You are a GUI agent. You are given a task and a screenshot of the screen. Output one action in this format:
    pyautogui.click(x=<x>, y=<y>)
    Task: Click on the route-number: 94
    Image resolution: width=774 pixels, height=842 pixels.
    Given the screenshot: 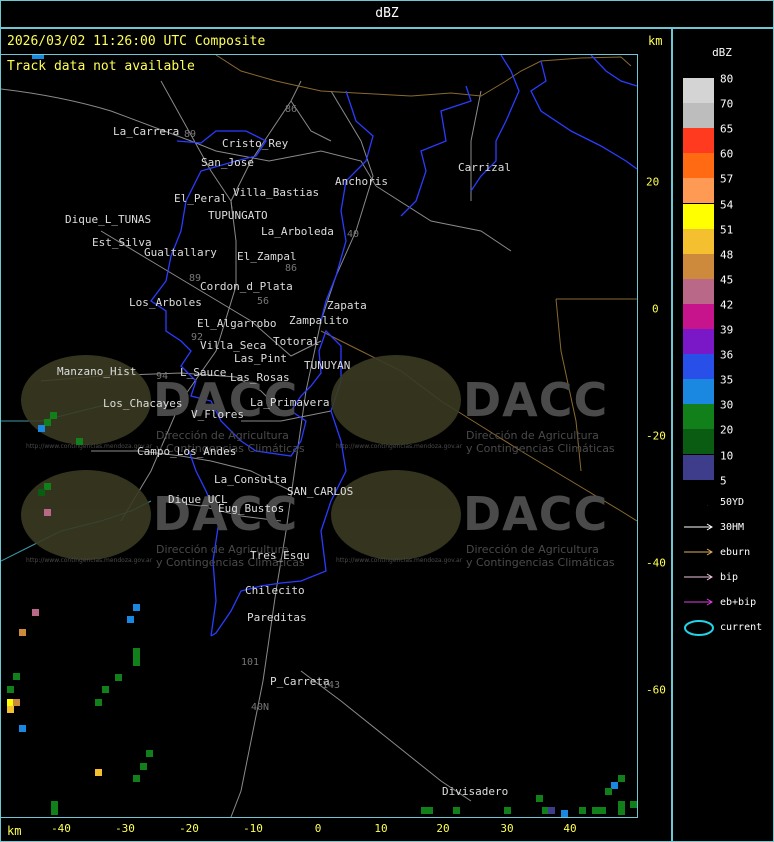 What is the action you would take?
    pyautogui.click(x=162, y=376)
    